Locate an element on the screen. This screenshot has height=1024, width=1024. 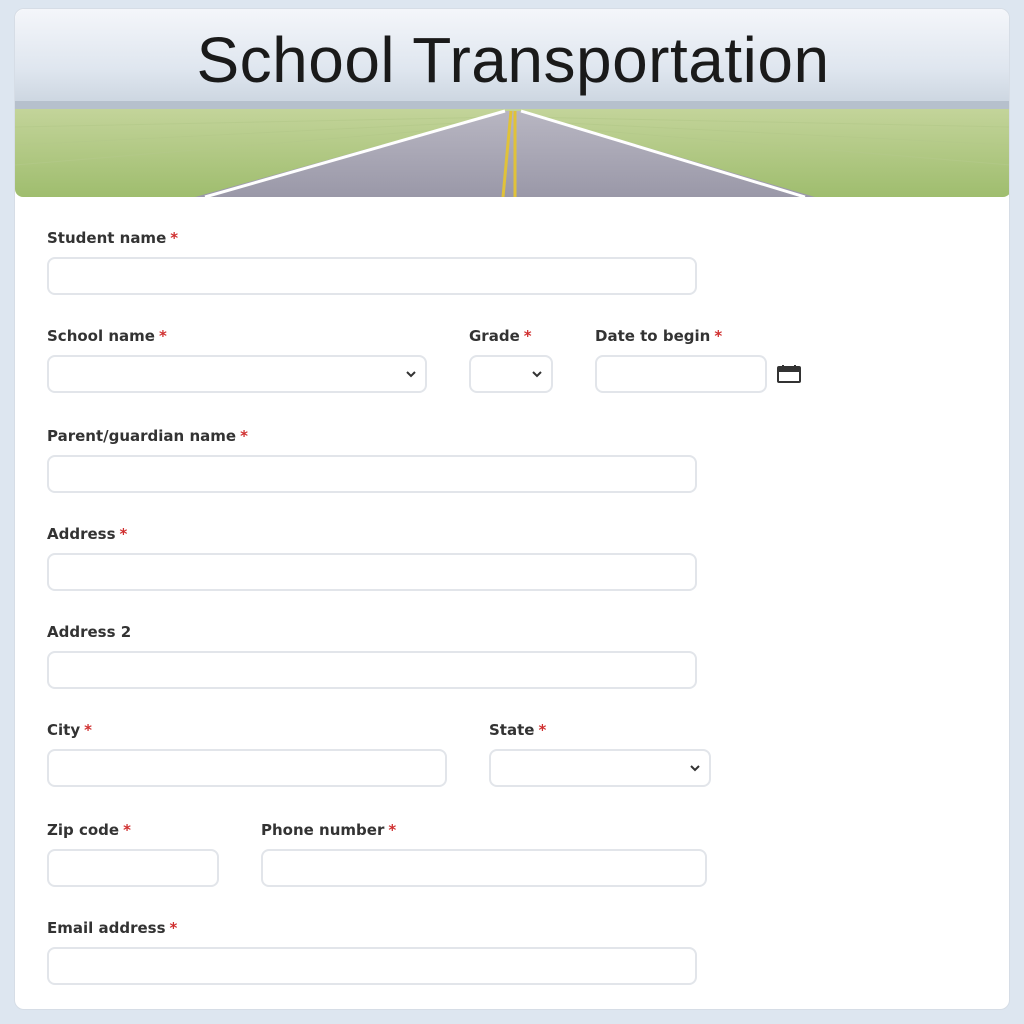
page-title: School Transportation is located at coordinates (513, 60).